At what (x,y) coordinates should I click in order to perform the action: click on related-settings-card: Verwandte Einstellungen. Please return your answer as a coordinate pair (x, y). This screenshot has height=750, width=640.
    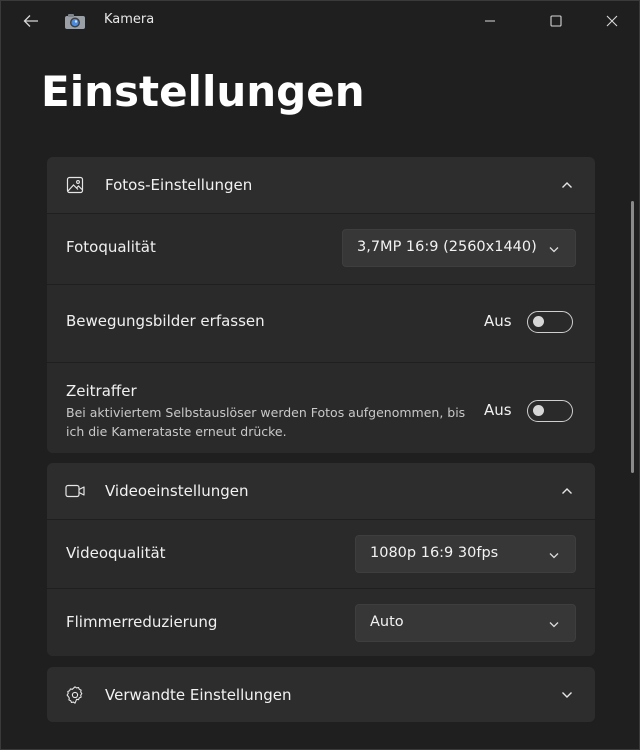
    Looking at the image, I should click on (321, 694).